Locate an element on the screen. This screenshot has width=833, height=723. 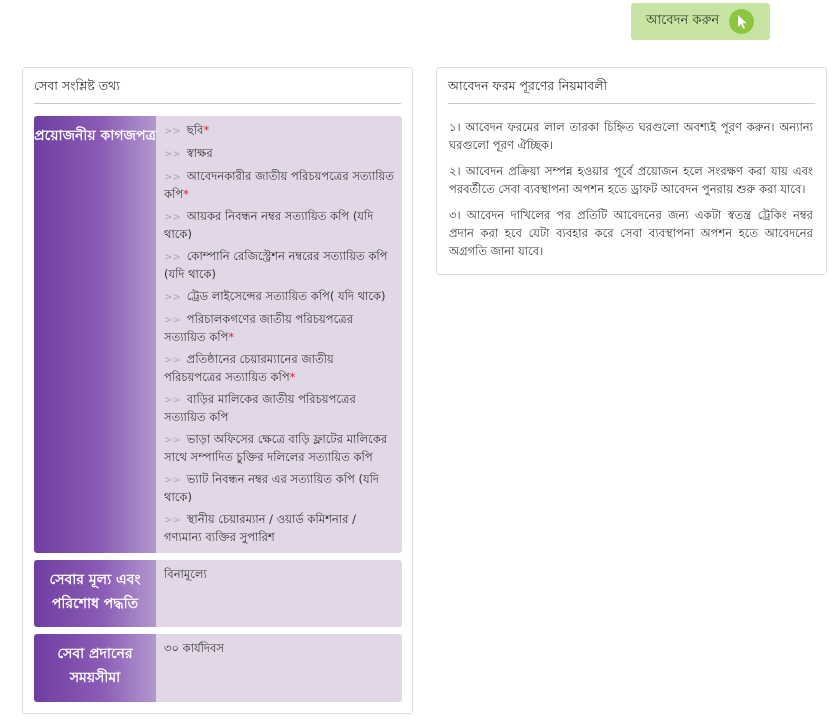
service-info-title: সেবা সংশ্লিষ্ট তথ্য is located at coordinates (217, 91).